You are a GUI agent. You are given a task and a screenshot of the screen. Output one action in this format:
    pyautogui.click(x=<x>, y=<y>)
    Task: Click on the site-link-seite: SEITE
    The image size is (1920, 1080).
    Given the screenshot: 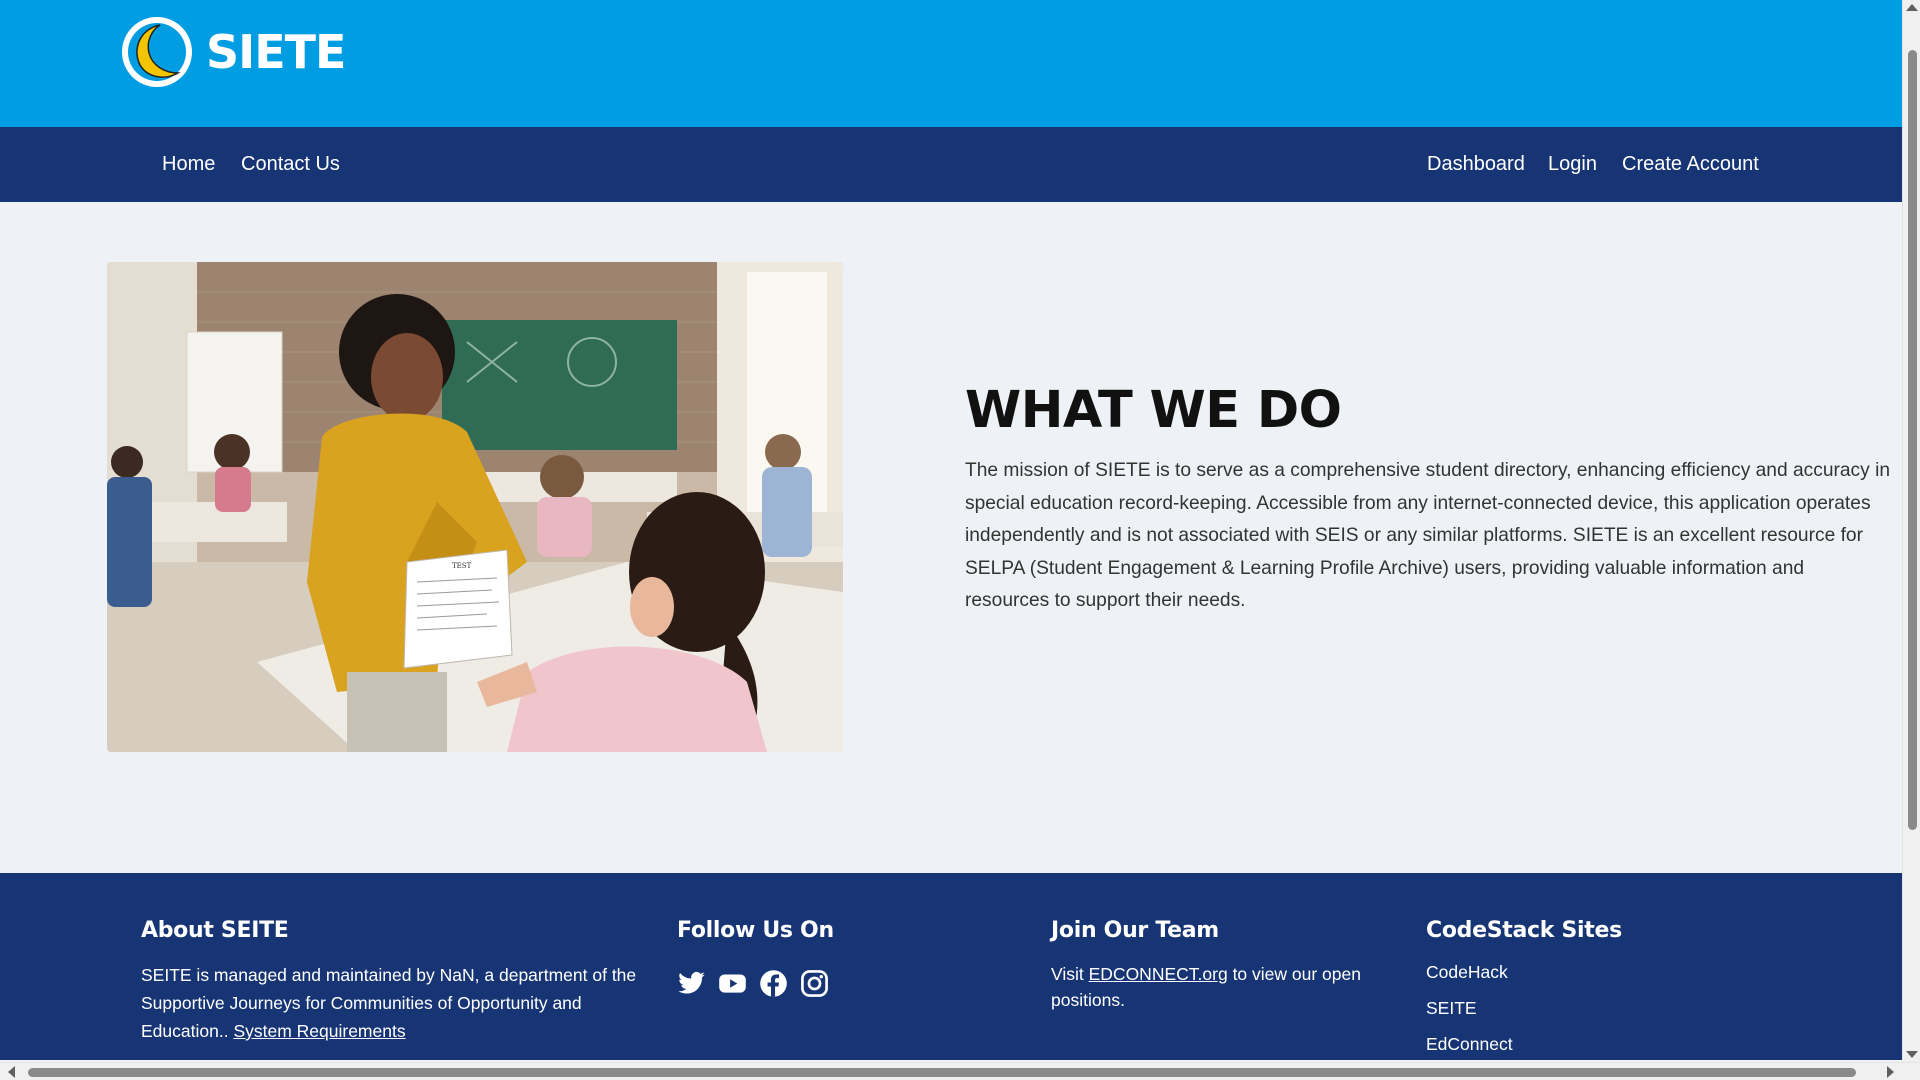 What is the action you would take?
    pyautogui.click(x=1576, y=1008)
    